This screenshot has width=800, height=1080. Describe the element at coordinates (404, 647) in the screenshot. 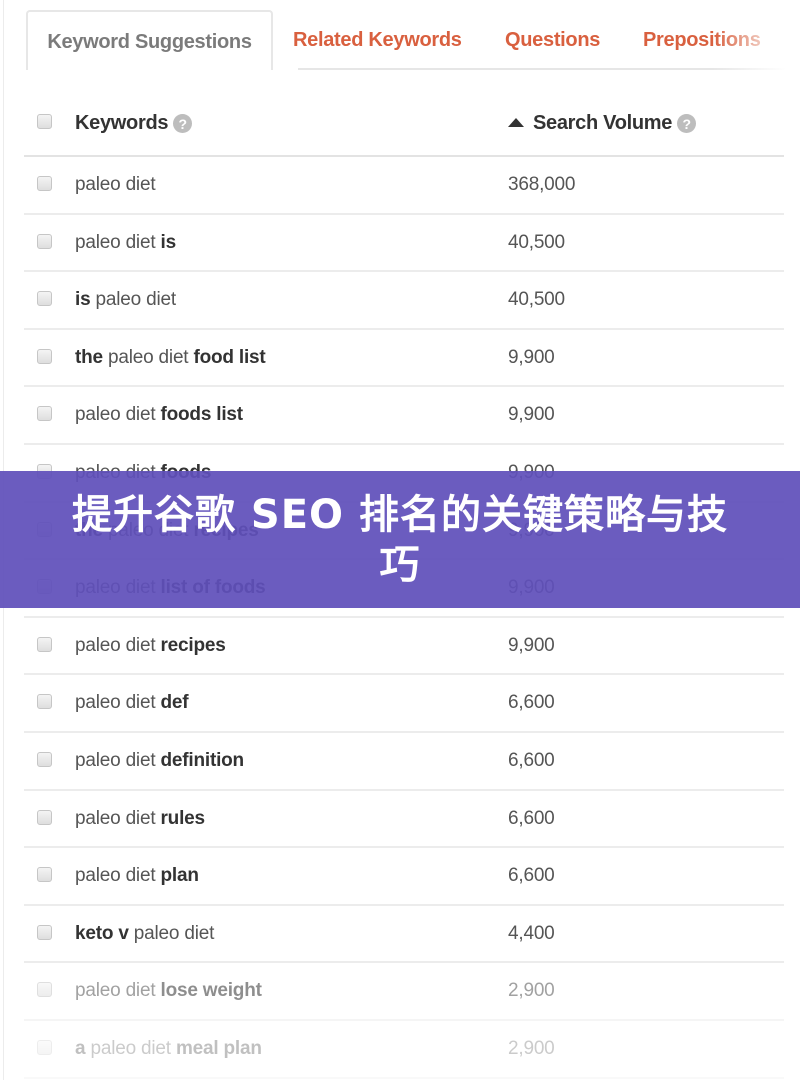

I see `table-row: paleo diet recipes 9,900` at that location.